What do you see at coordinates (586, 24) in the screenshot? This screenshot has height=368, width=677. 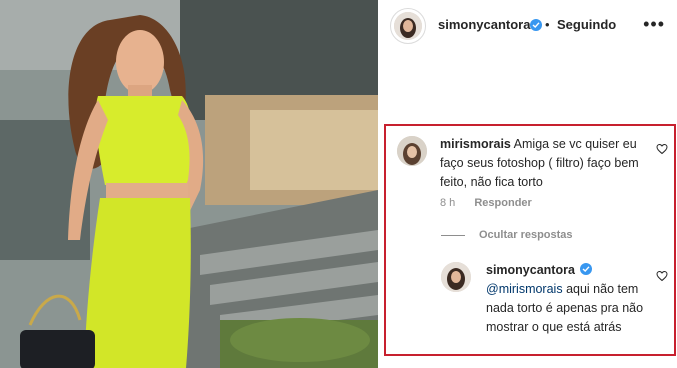 I see `follow-status-button: Seguindo` at bounding box center [586, 24].